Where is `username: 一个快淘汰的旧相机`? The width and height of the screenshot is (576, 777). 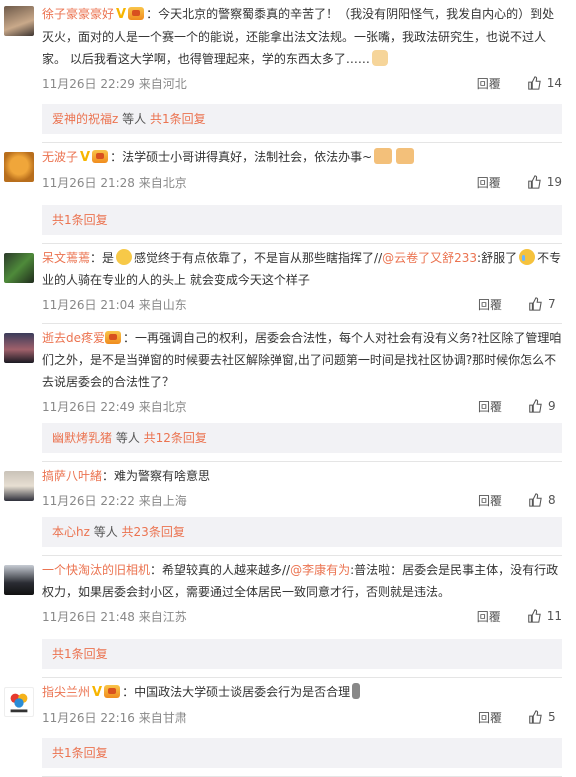 username: 一个快淘汰的旧相机 is located at coordinates (96, 570).